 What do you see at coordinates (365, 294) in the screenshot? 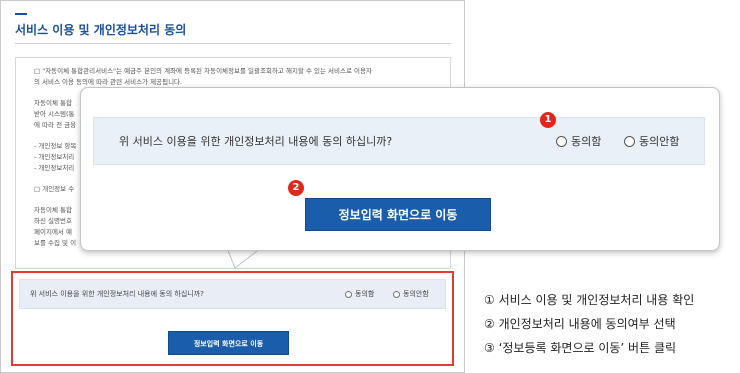
I see `agree-label: 동의함` at bounding box center [365, 294].